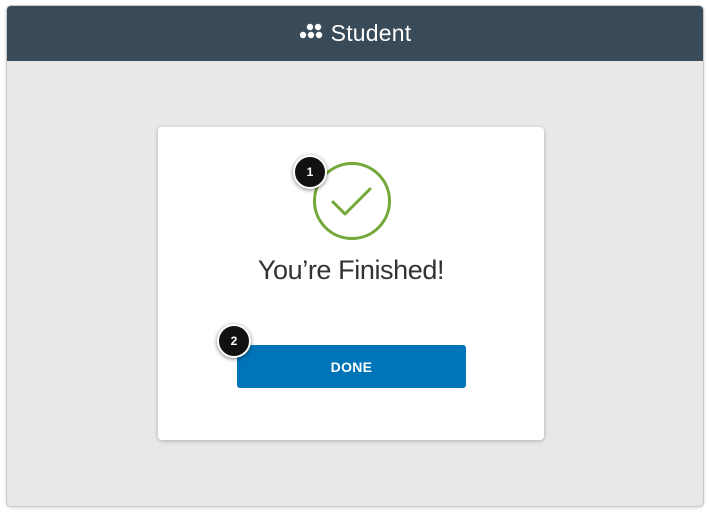  I want to click on brand: Student, so click(355, 33).